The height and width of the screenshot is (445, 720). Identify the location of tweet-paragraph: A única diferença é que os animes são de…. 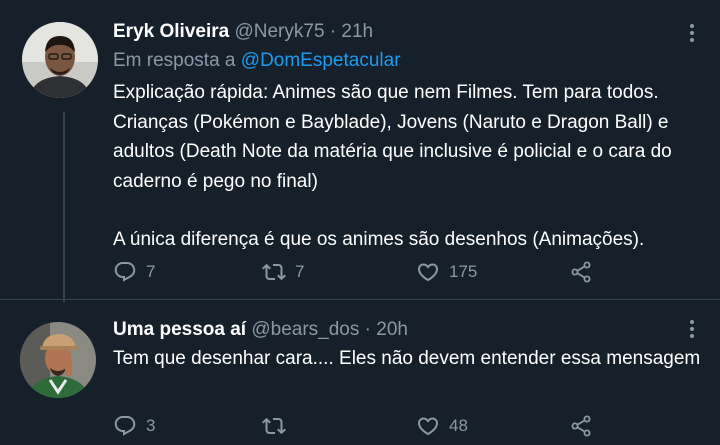
(379, 239).